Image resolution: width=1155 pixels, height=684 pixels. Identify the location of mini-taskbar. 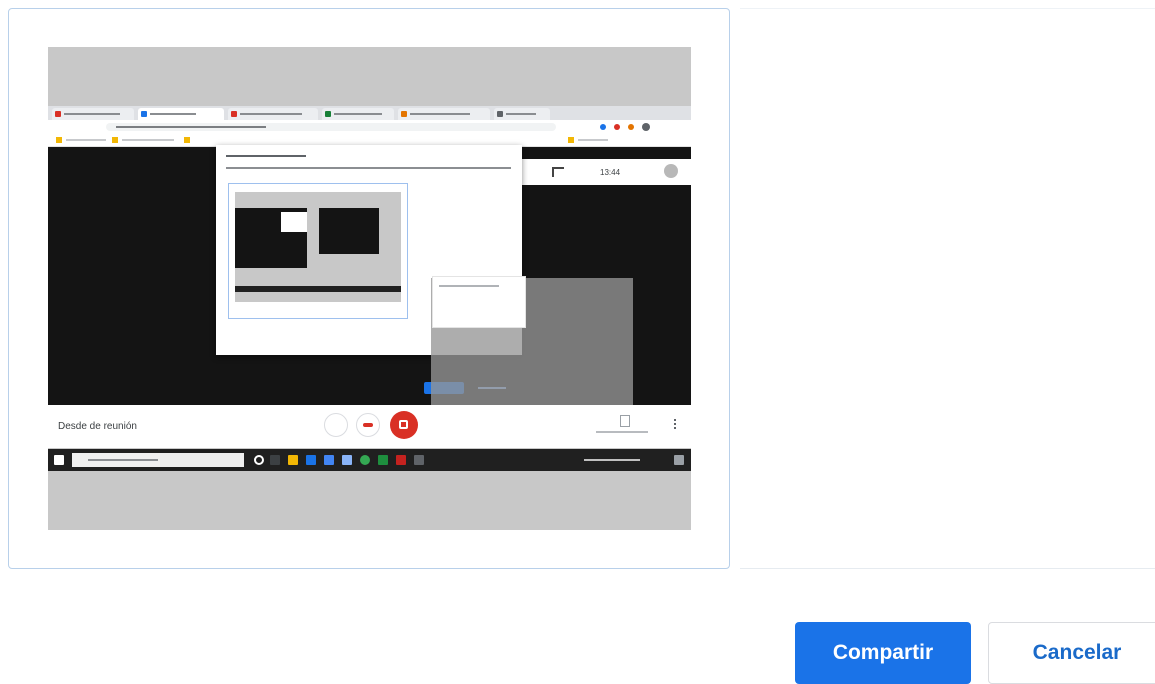
(369, 460).